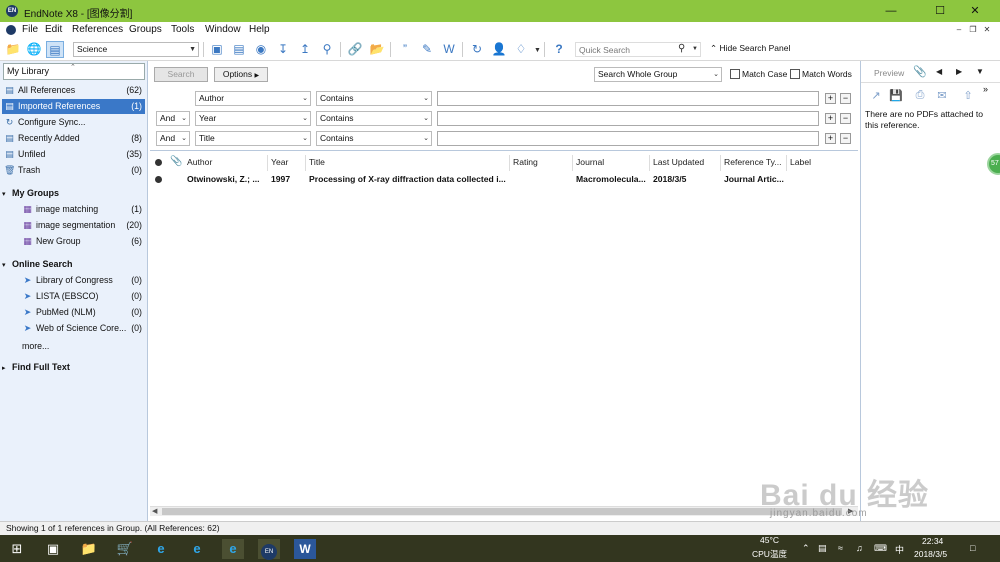  I want to click on side-badge: 57, so click(993, 164).